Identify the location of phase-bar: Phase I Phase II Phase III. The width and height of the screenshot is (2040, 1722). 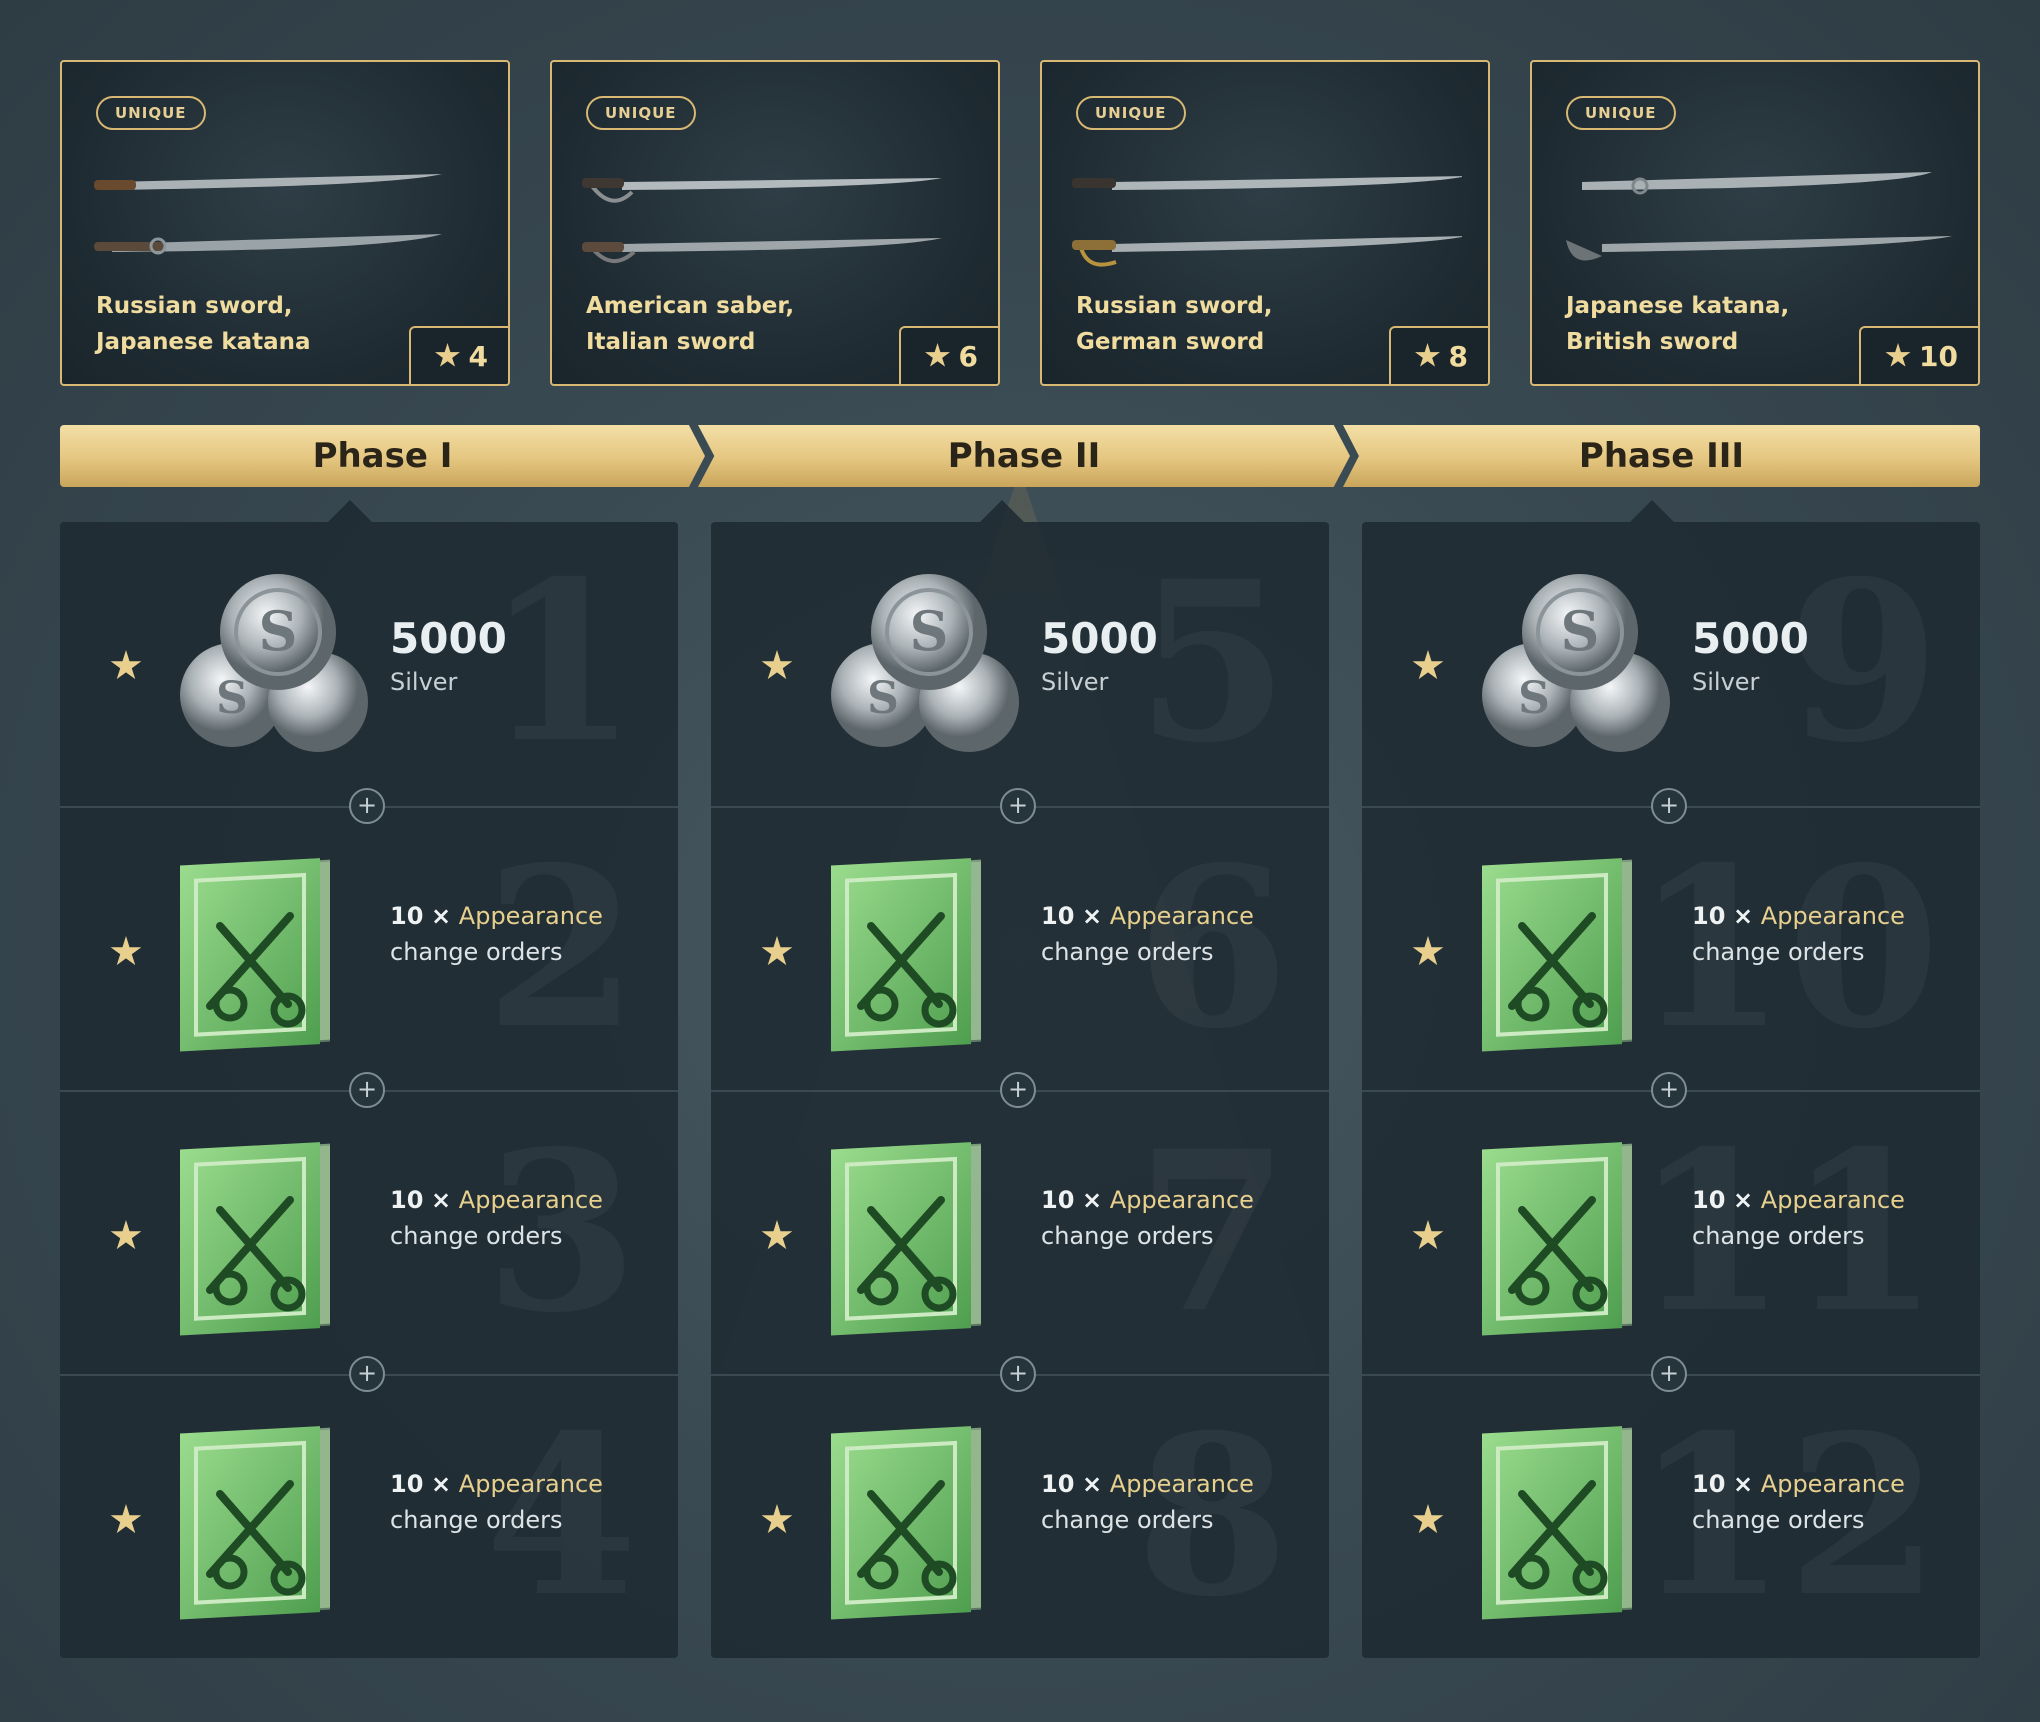
(1020, 456).